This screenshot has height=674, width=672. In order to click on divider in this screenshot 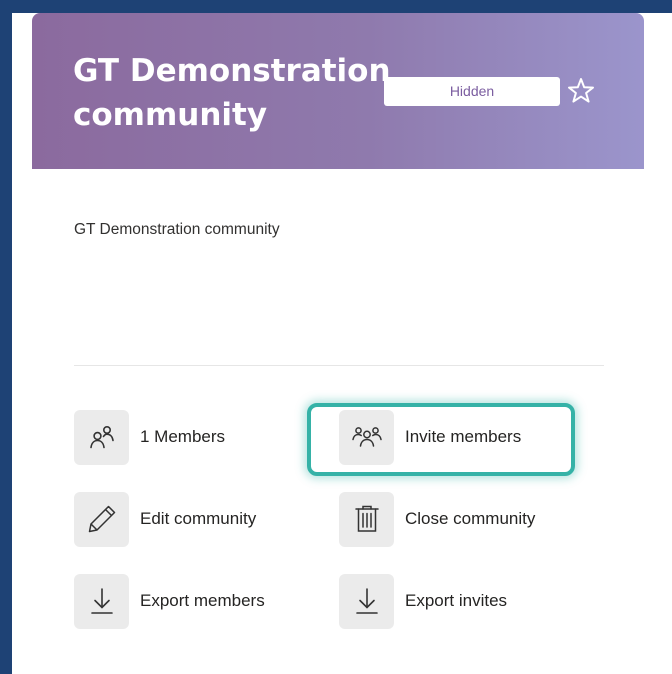, I will do `click(339, 365)`.